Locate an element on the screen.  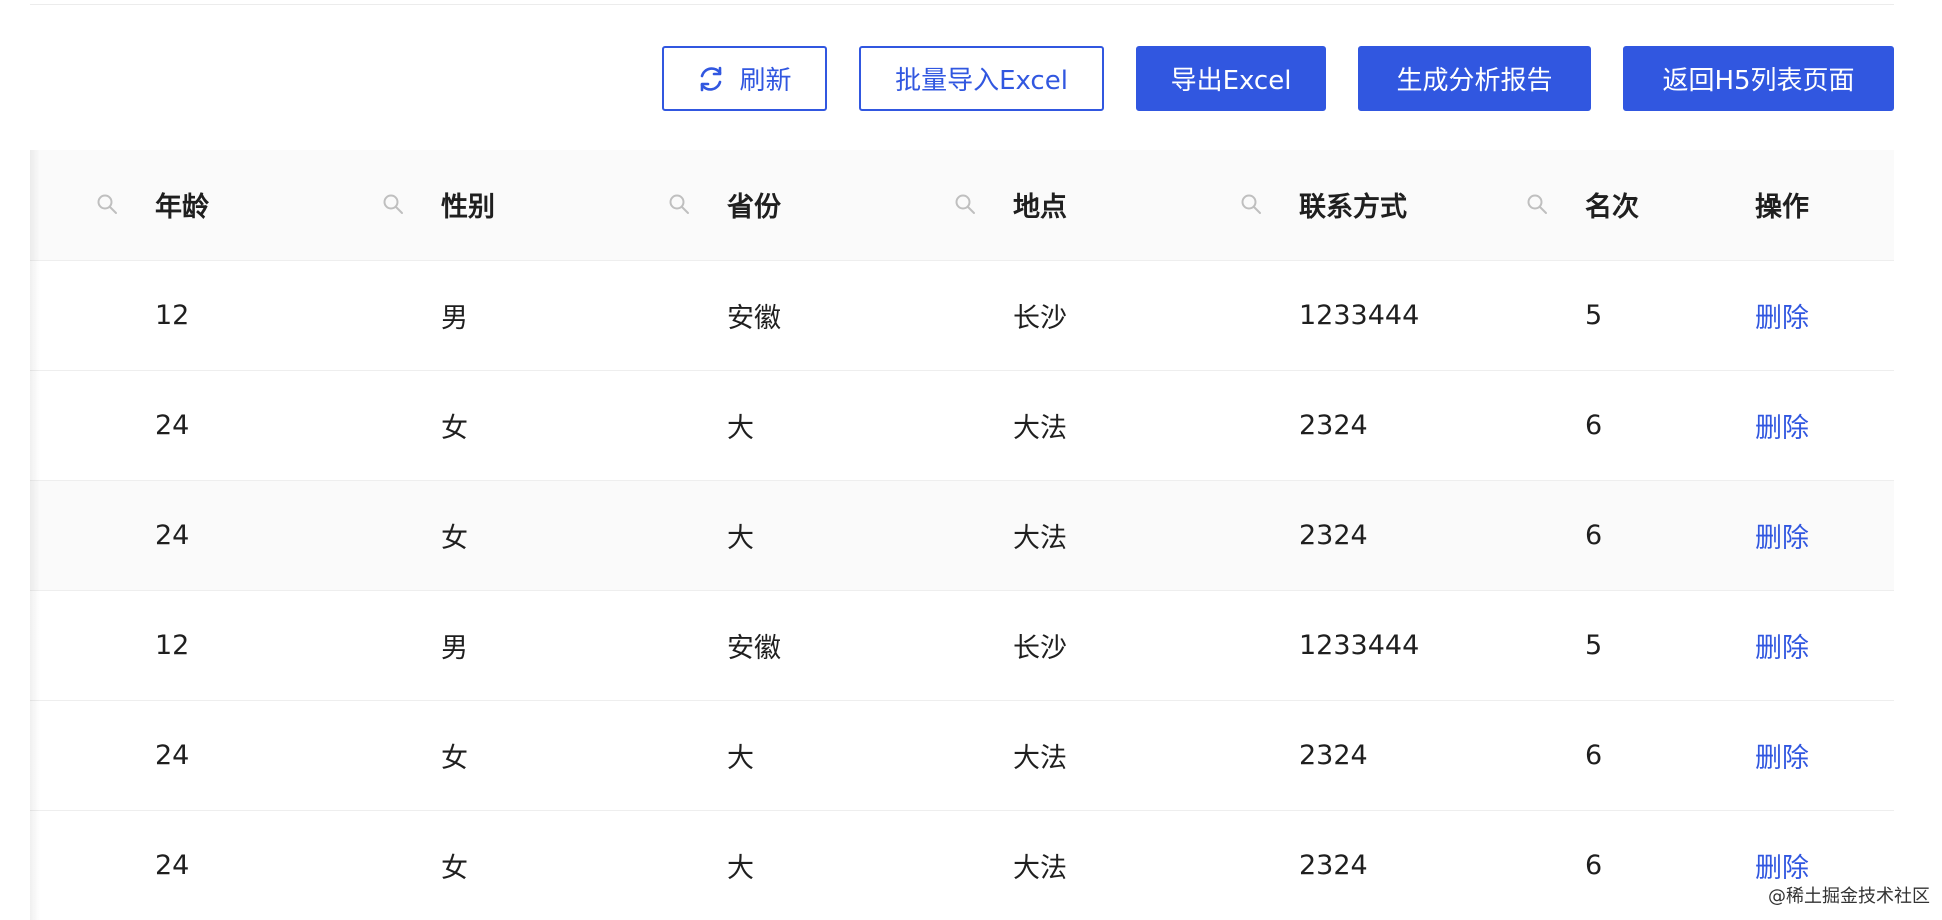
header-ops-label: 操作 is located at coordinates (1782, 208).